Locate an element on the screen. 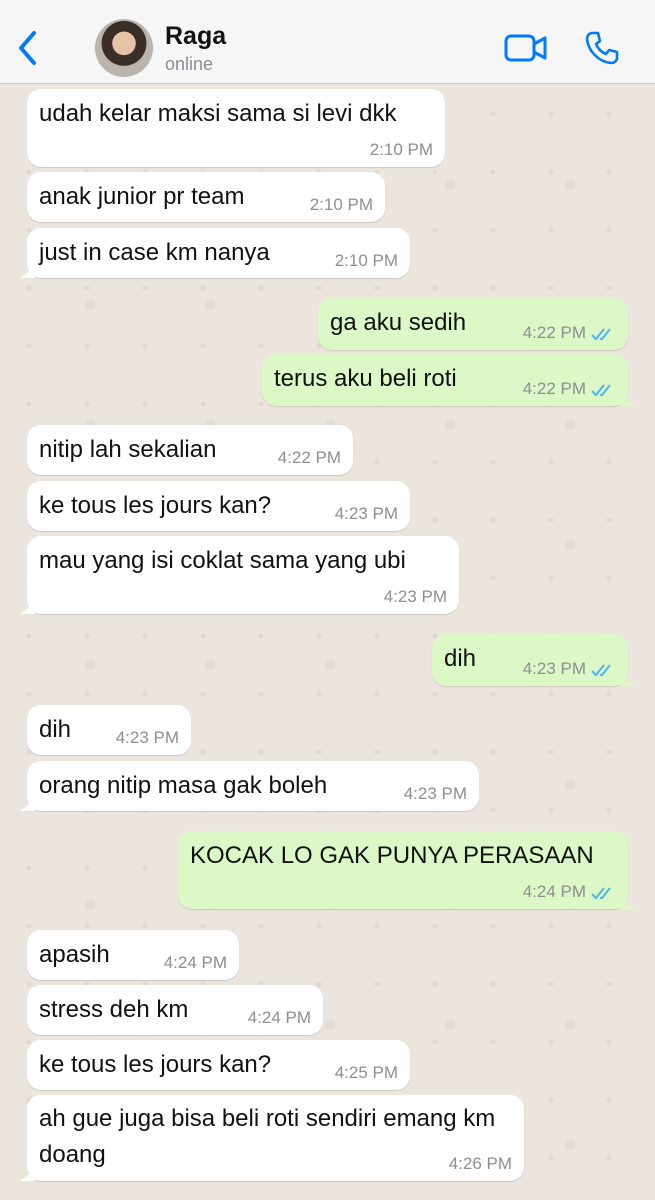 The width and height of the screenshot is (655, 1200). incoming-message: dih 4:23 PM is located at coordinates (109, 730).